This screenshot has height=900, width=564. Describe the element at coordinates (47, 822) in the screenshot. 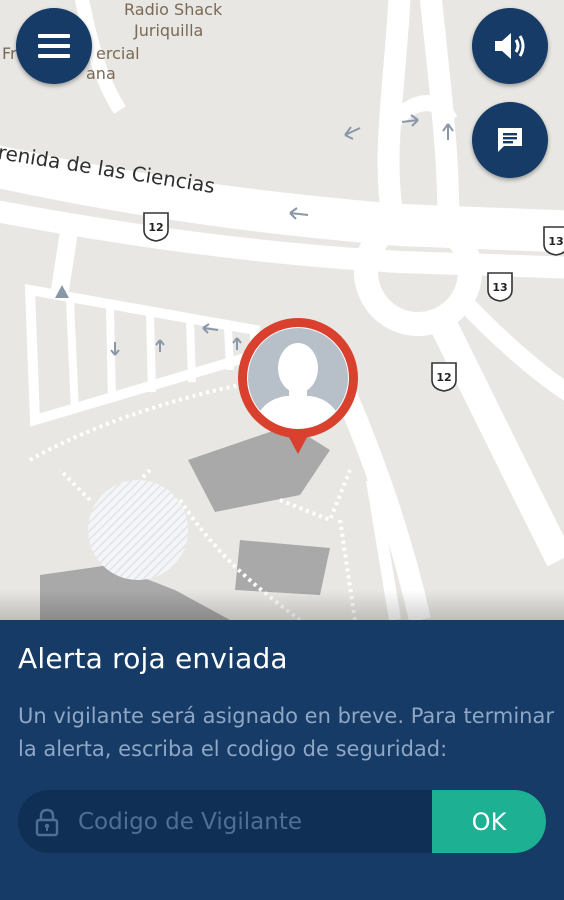

I see `lock-icon` at that location.